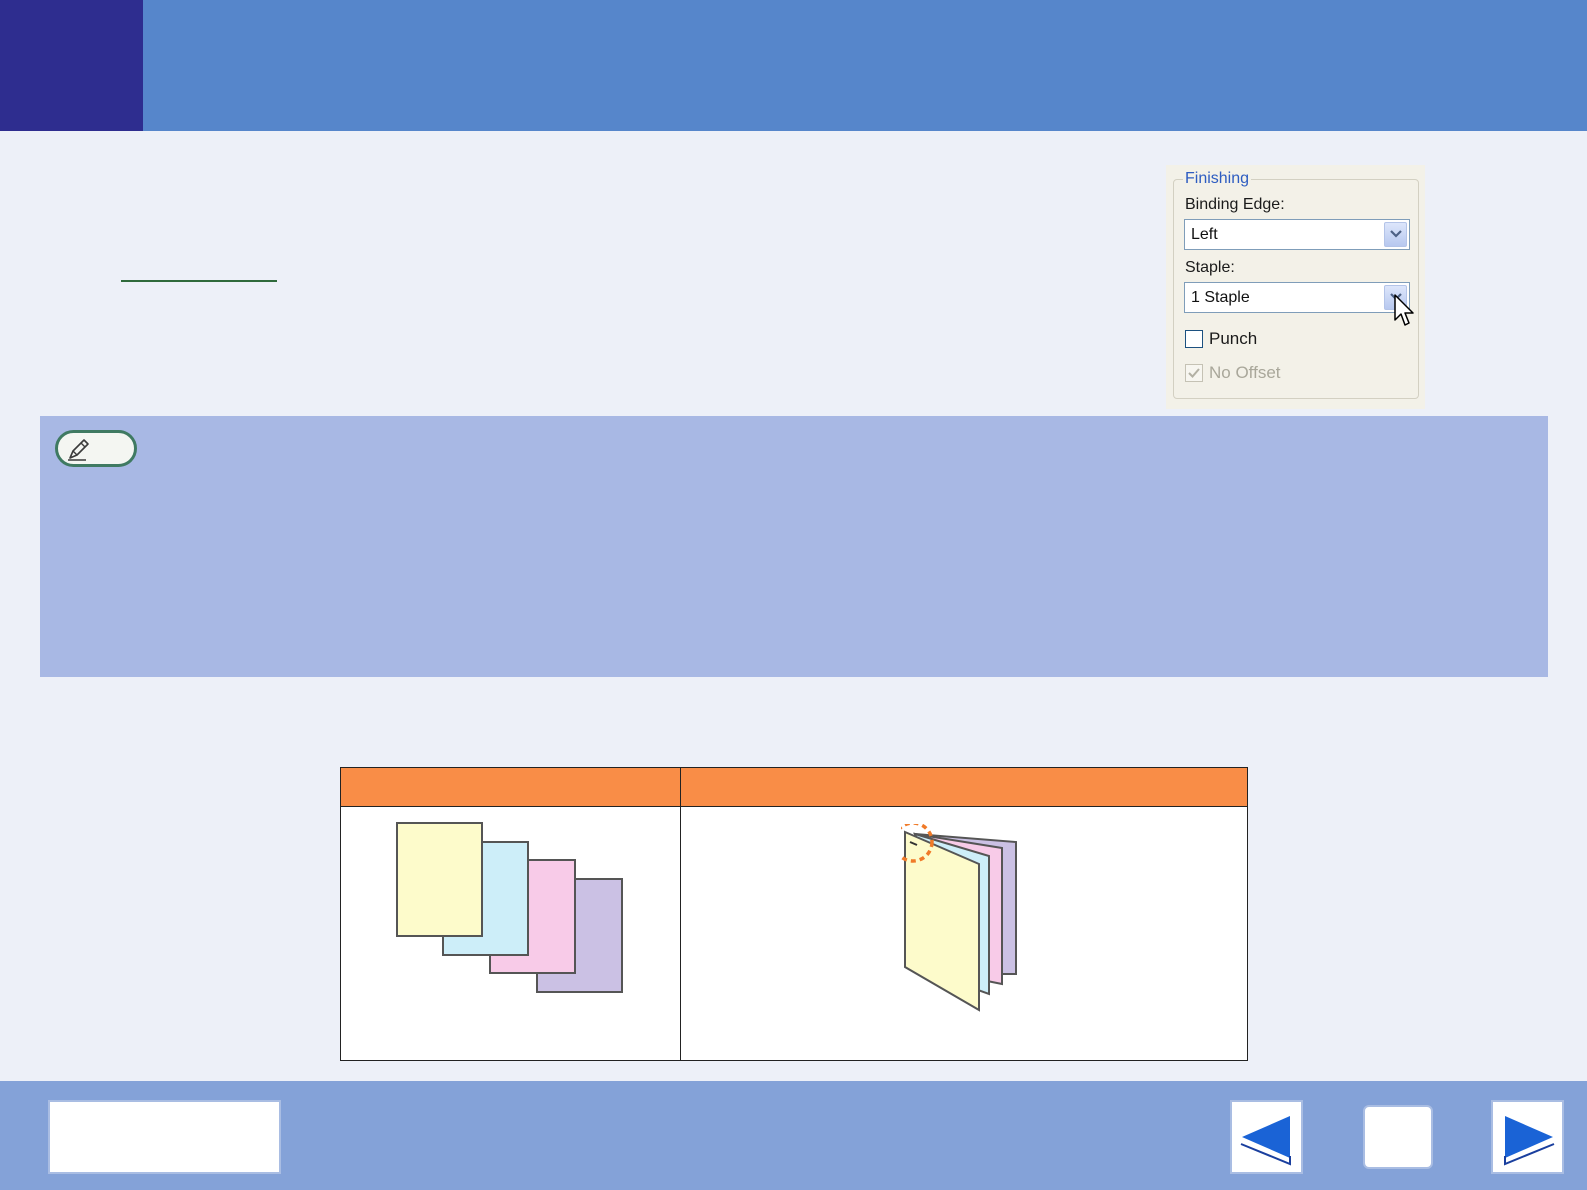  I want to click on staple-select: 1 Staple, so click(1297, 297).